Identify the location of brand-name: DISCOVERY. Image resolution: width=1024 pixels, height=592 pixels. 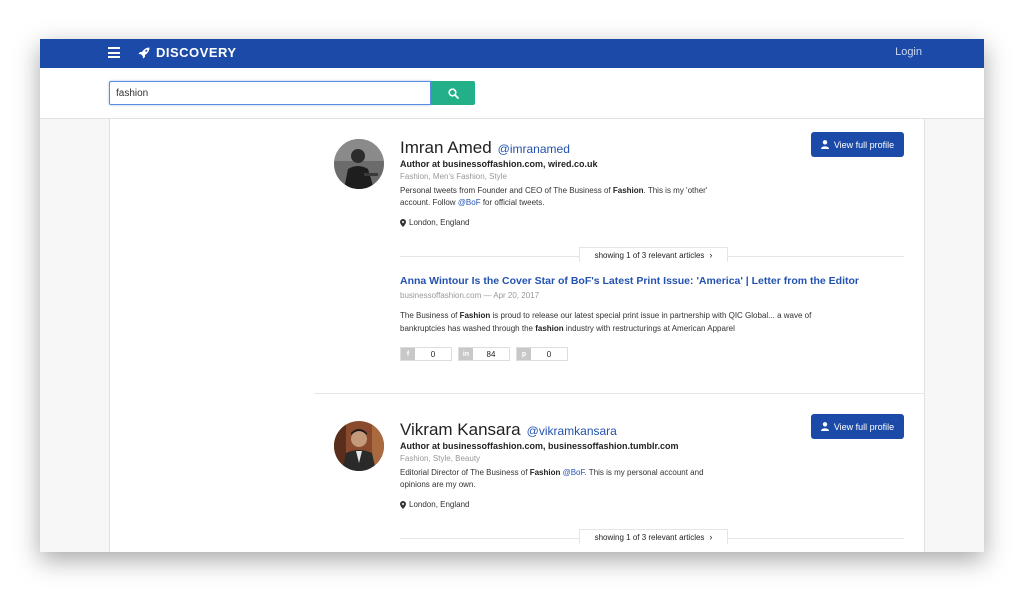
(196, 52).